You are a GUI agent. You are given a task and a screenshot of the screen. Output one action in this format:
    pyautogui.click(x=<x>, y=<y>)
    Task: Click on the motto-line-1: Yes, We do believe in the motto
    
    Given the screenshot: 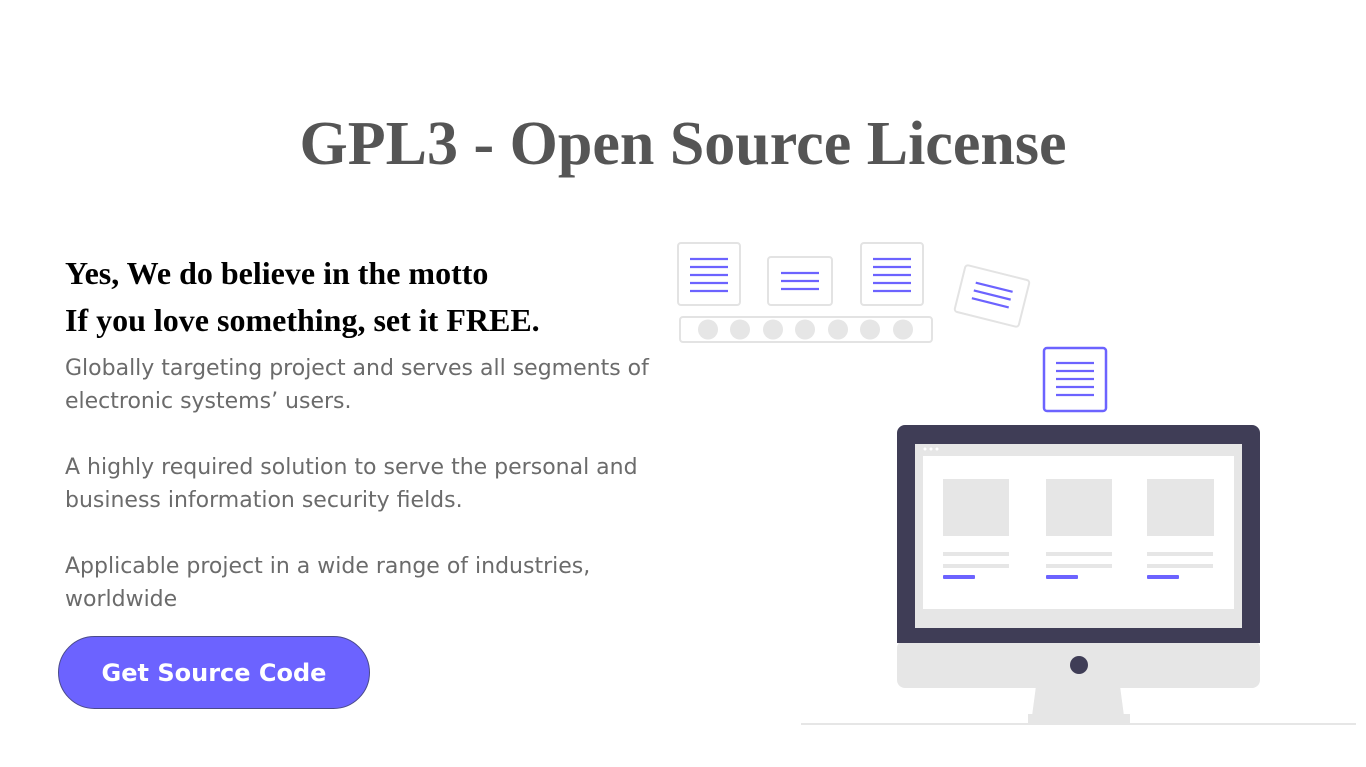 What is the action you would take?
    pyautogui.click(x=277, y=273)
    